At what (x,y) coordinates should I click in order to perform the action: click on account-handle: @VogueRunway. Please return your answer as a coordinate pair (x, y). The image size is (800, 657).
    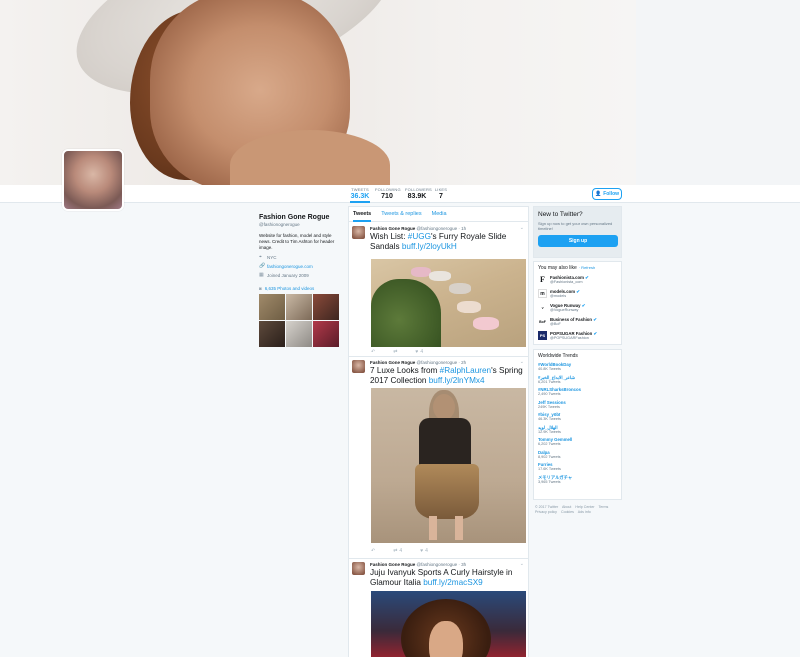
    Looking at the image, I should click on (564, 310).